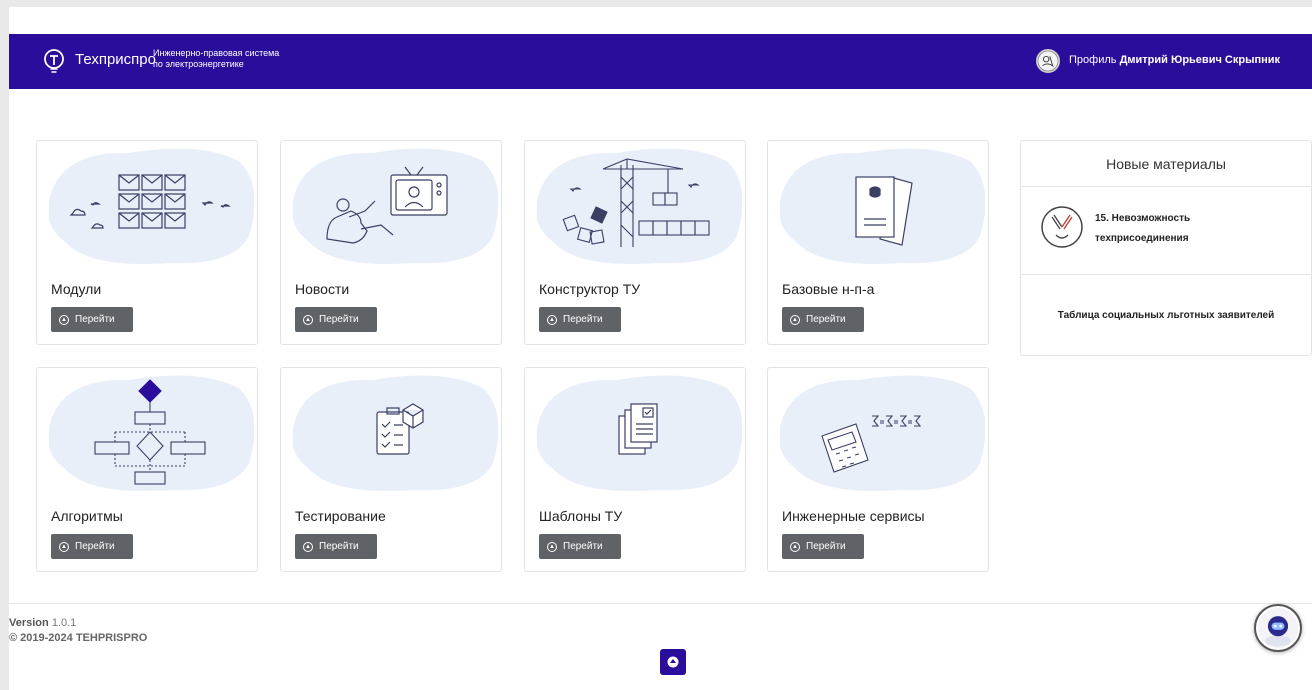  Describe the element at coordinates (391, 469) in the screenshot. I see `card-testing: Тестирование ▲ Перейти` at that location.